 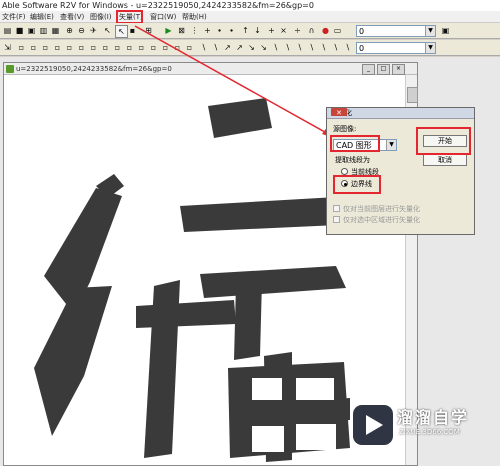 I want to click on layer-combo-value: 0, so click(x=362, y=31).